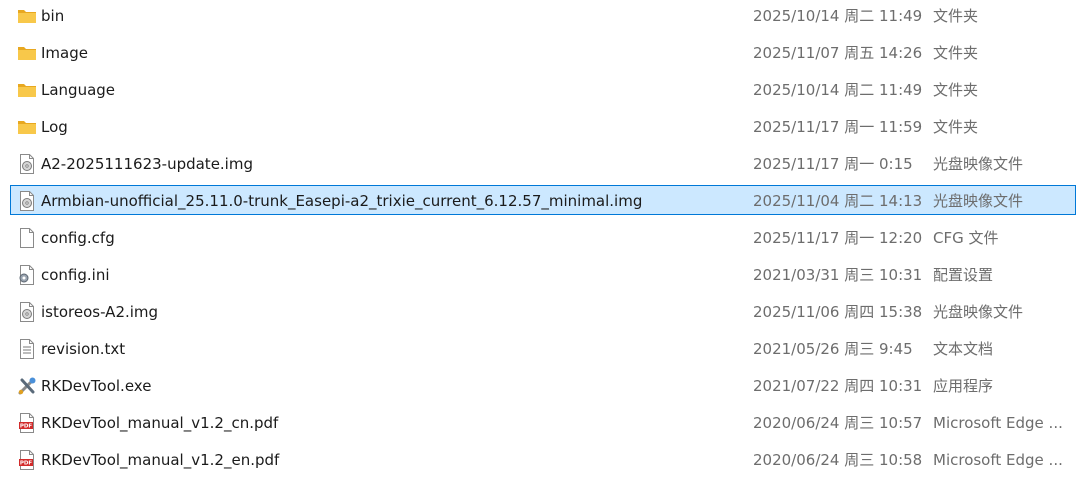  What do you see at coordinates (963, 275) in the screenshot?
I see `file-type: 配置设置` at bounding box center [963, 275].